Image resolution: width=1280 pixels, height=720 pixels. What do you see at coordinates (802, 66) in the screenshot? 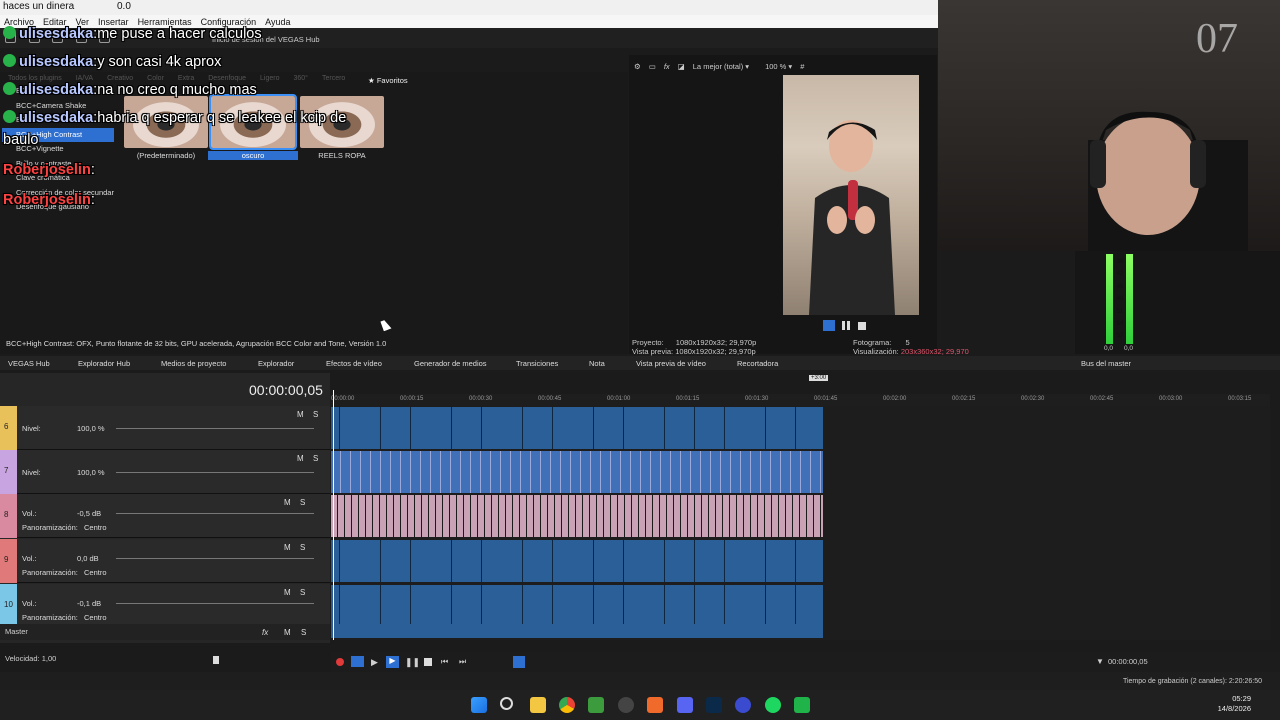
I see `grid-icon: #` at bounding box center [802, 66].